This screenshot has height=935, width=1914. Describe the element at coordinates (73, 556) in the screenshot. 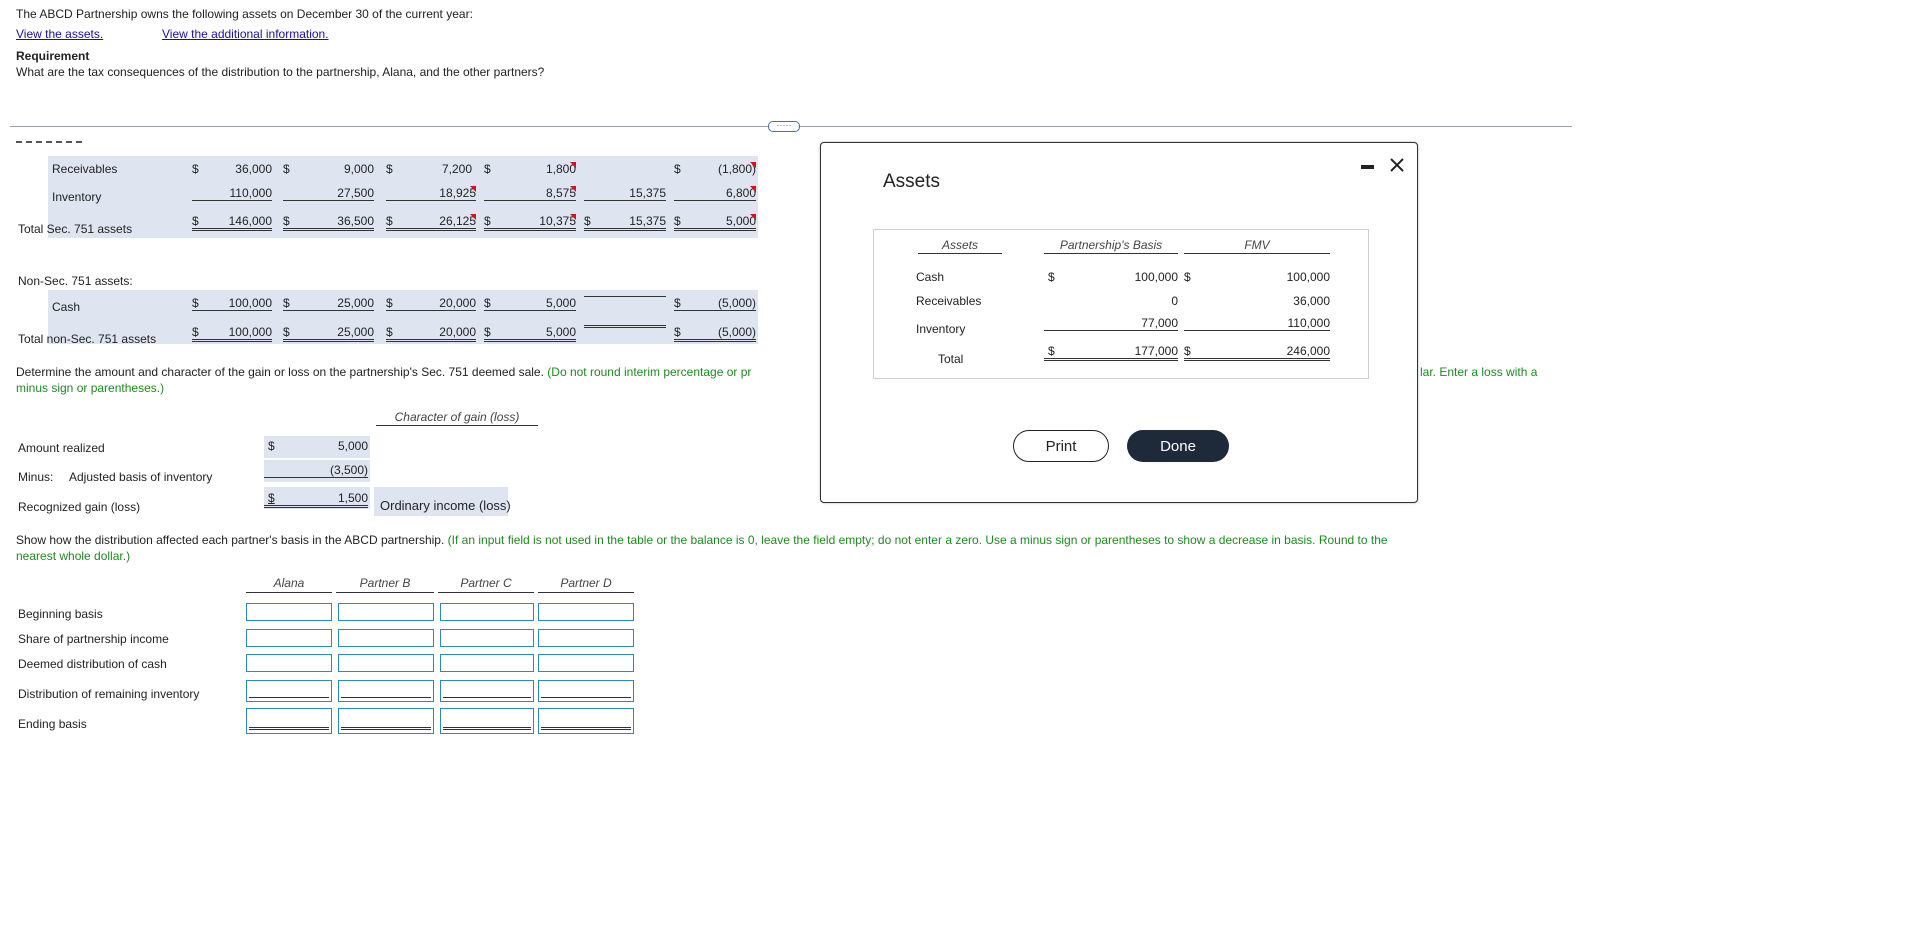

I see `question-2-note-line2: nearest whole dollar.)` at that location.